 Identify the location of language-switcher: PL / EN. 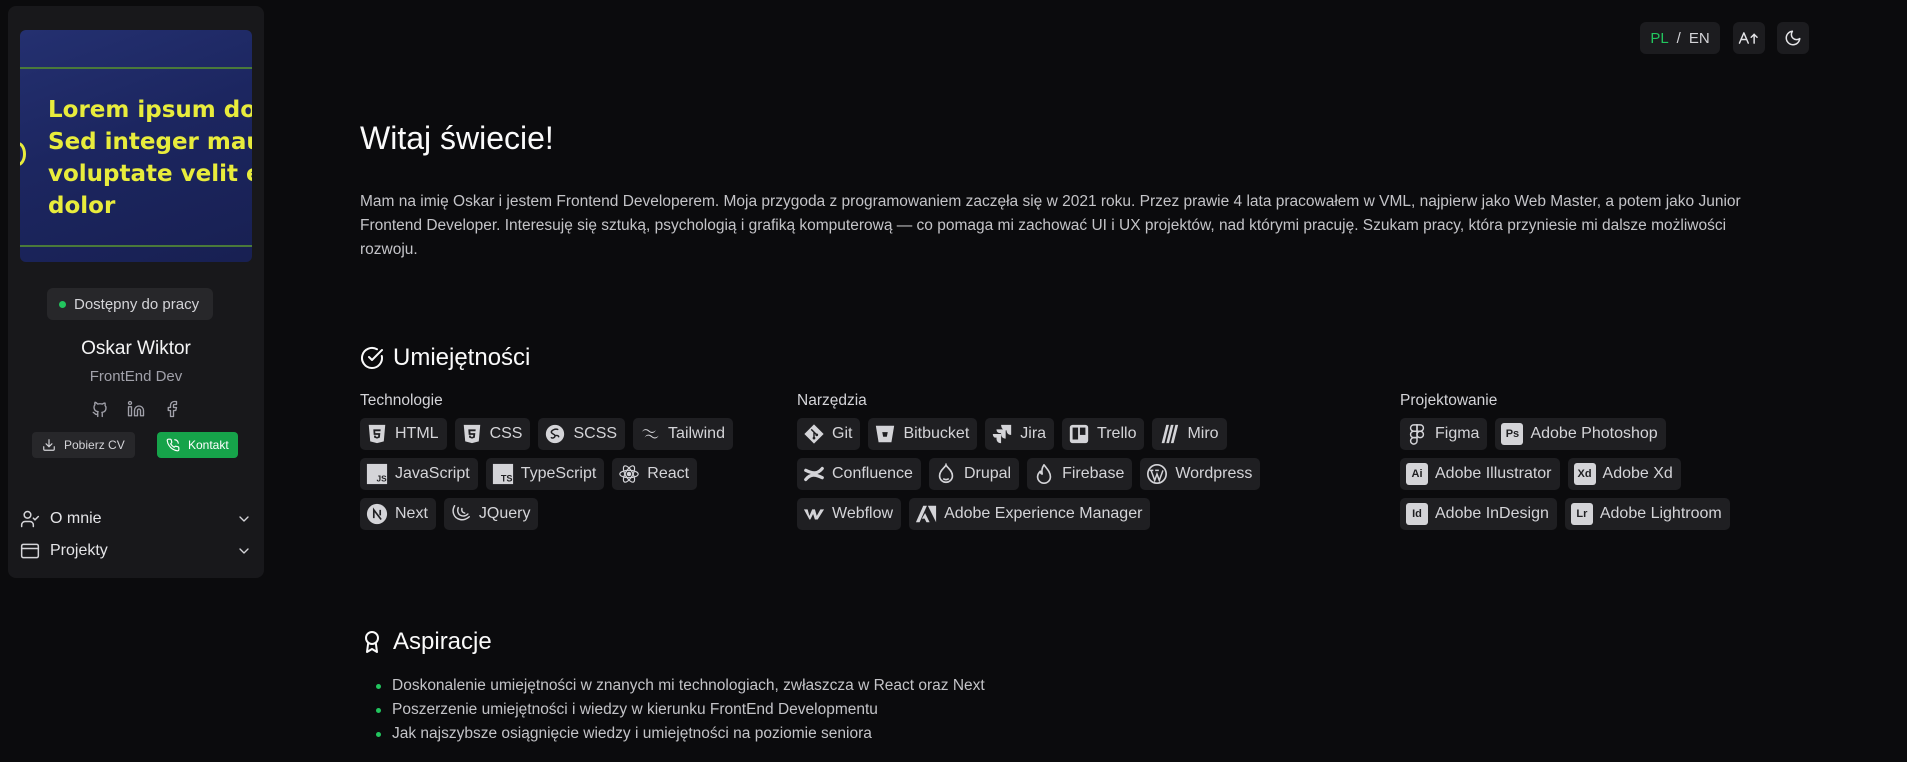
(1680, 38).